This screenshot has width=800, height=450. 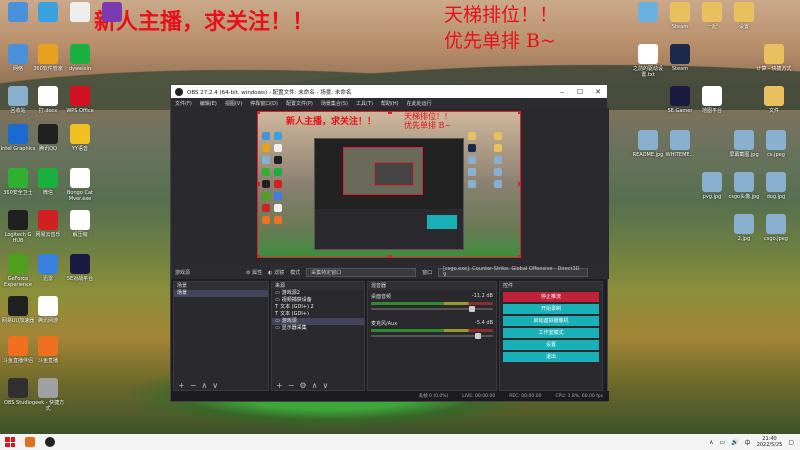 What do you see at coordinates (734, 442) in the screenshot?
I see `volume-icon: 🔊` at bounding box center [734, 442].